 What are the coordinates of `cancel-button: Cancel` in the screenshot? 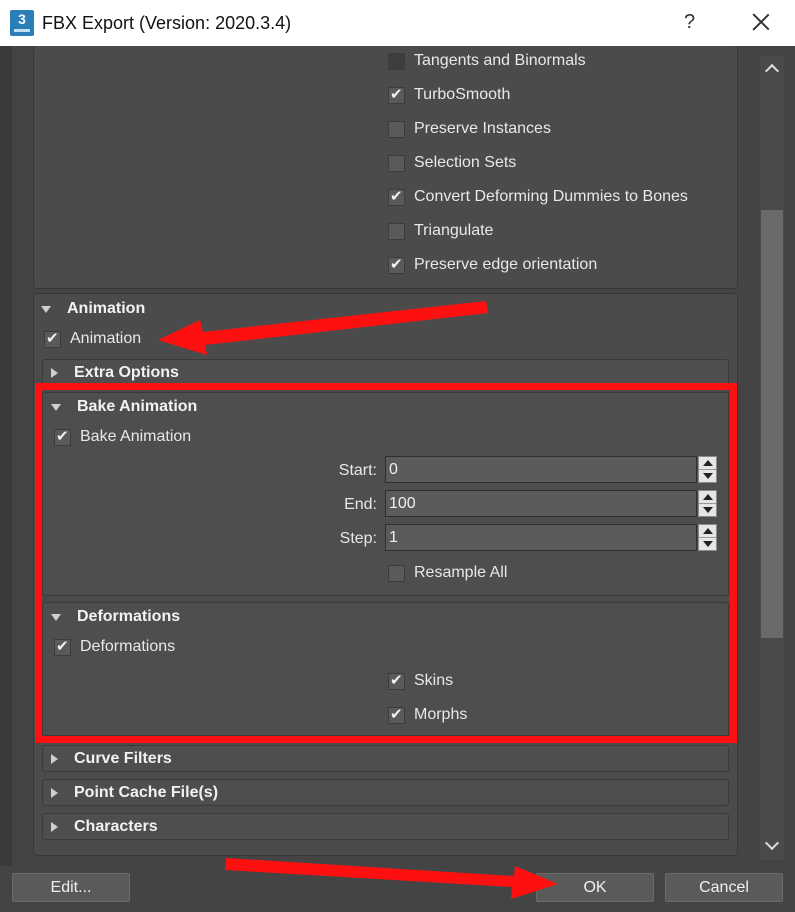 It's located at (724, 887).